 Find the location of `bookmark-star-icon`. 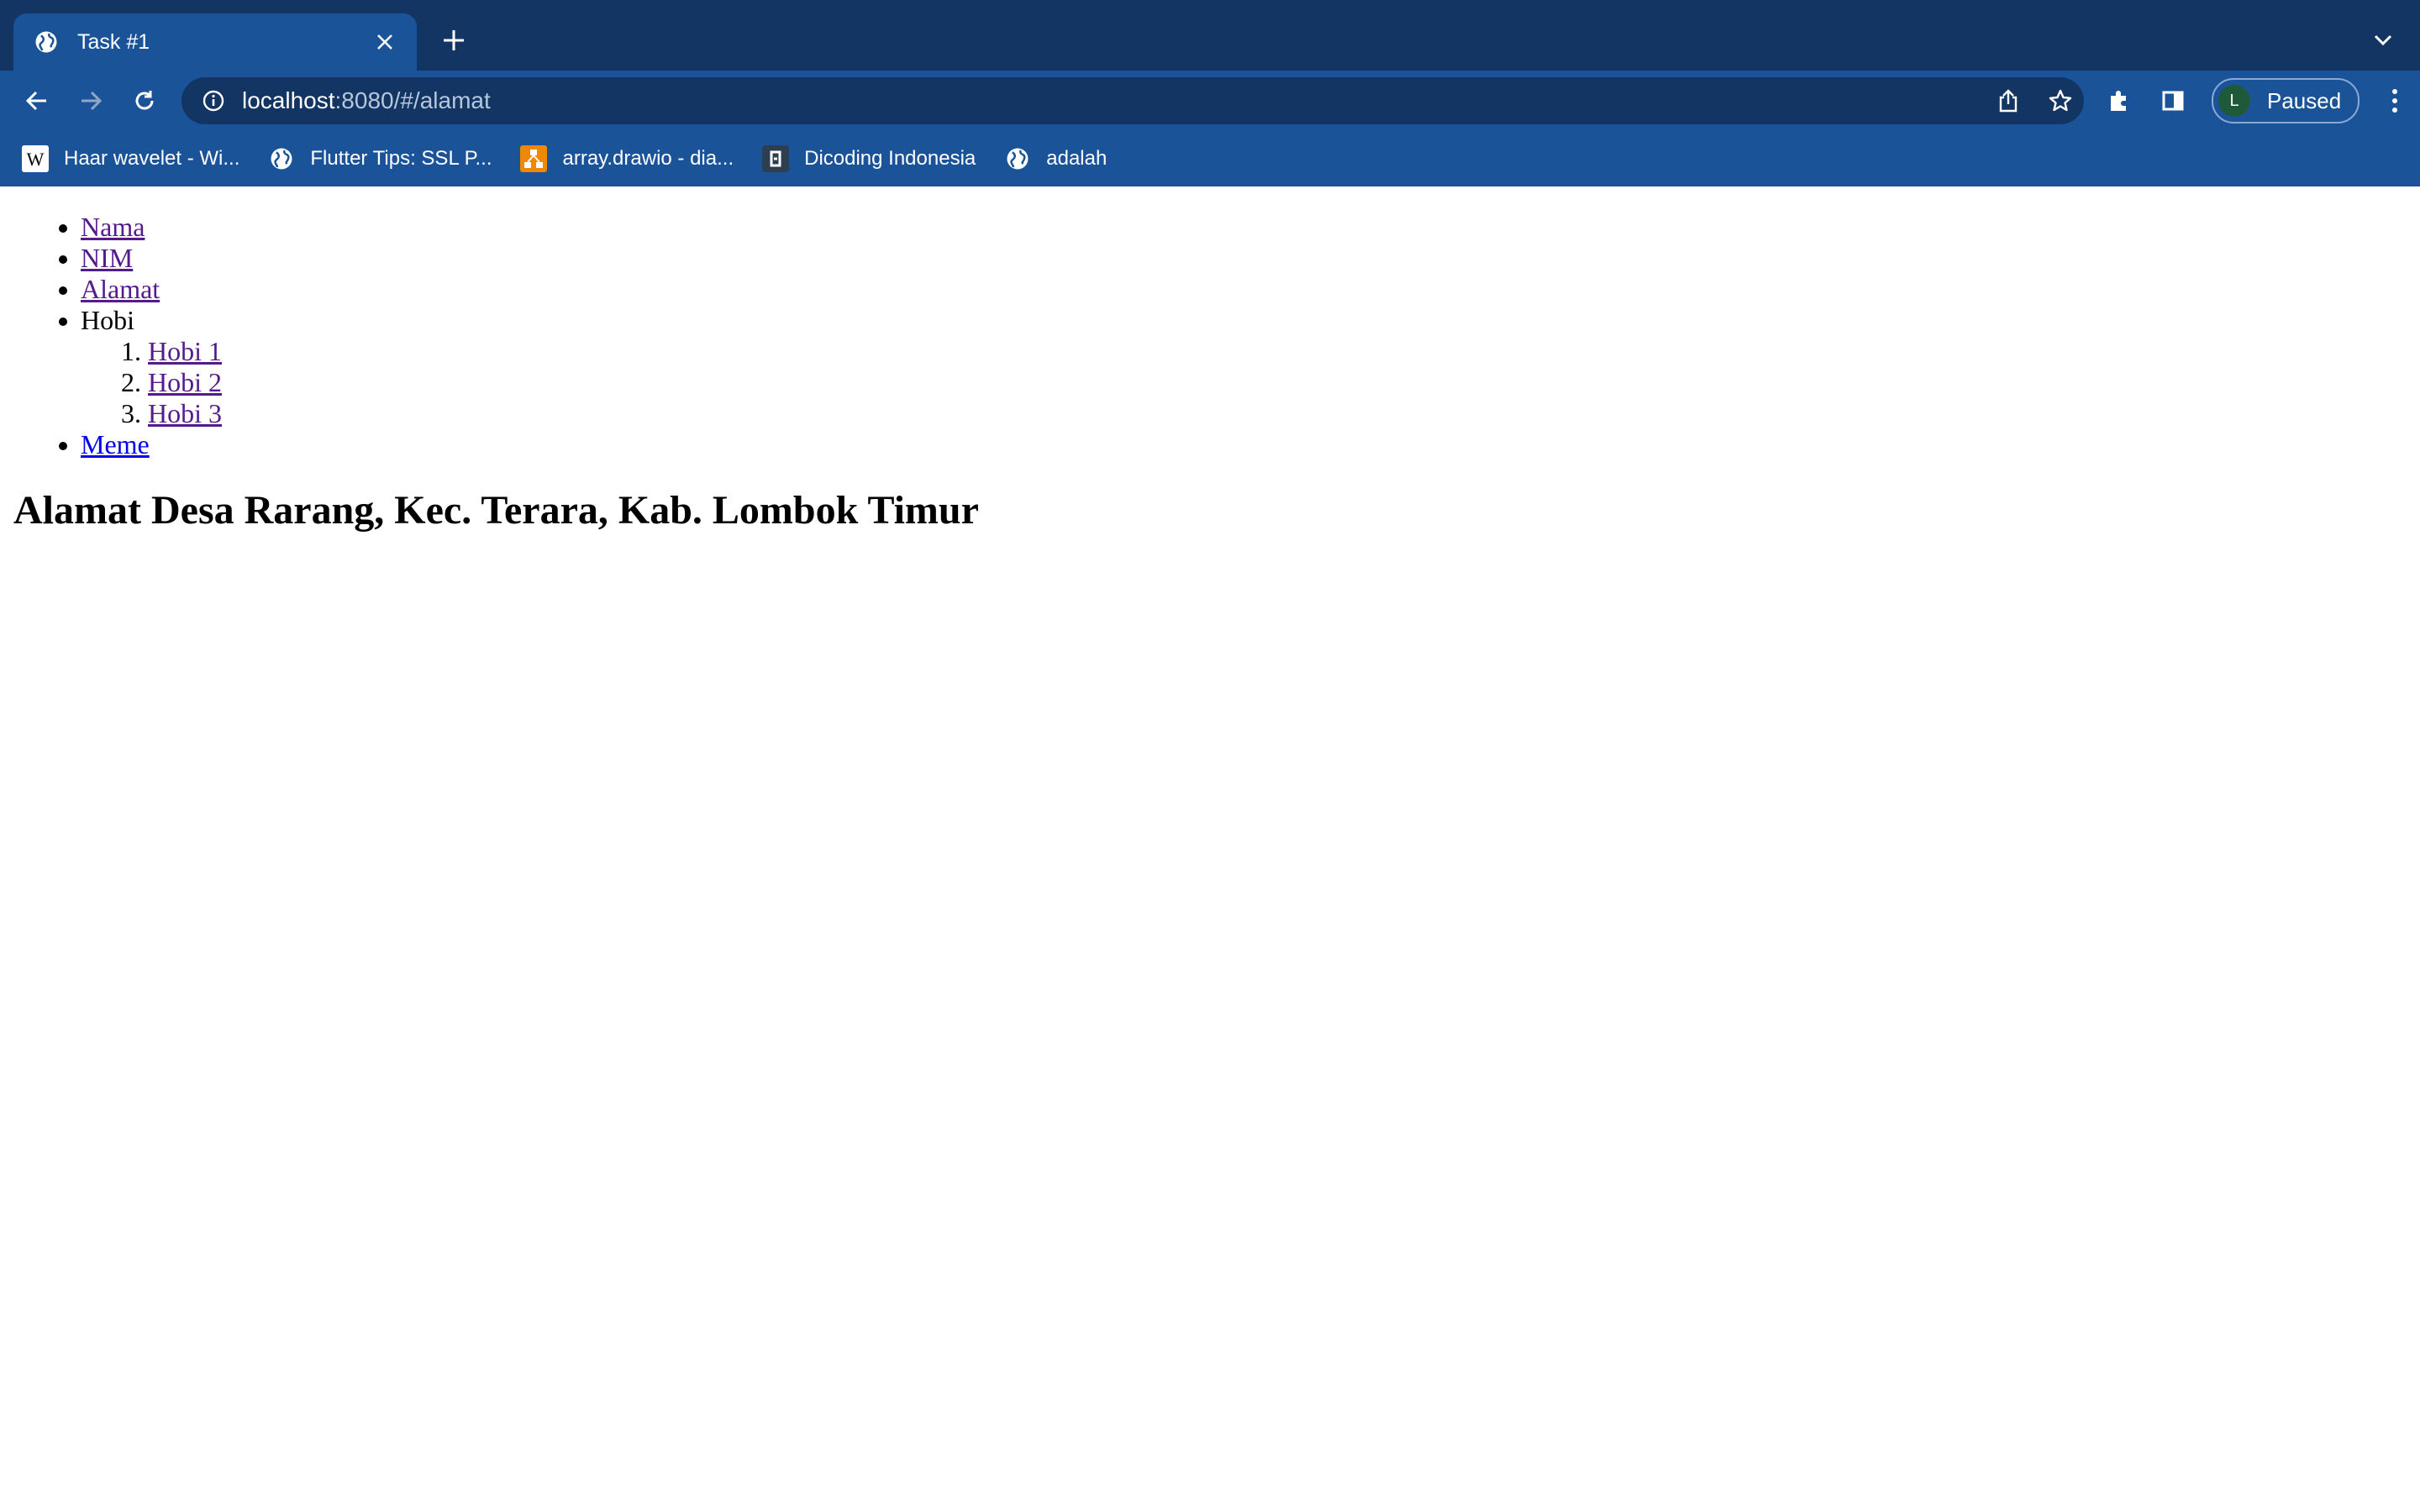

bookmark-star-icon is located at coordinates (2060, 101).